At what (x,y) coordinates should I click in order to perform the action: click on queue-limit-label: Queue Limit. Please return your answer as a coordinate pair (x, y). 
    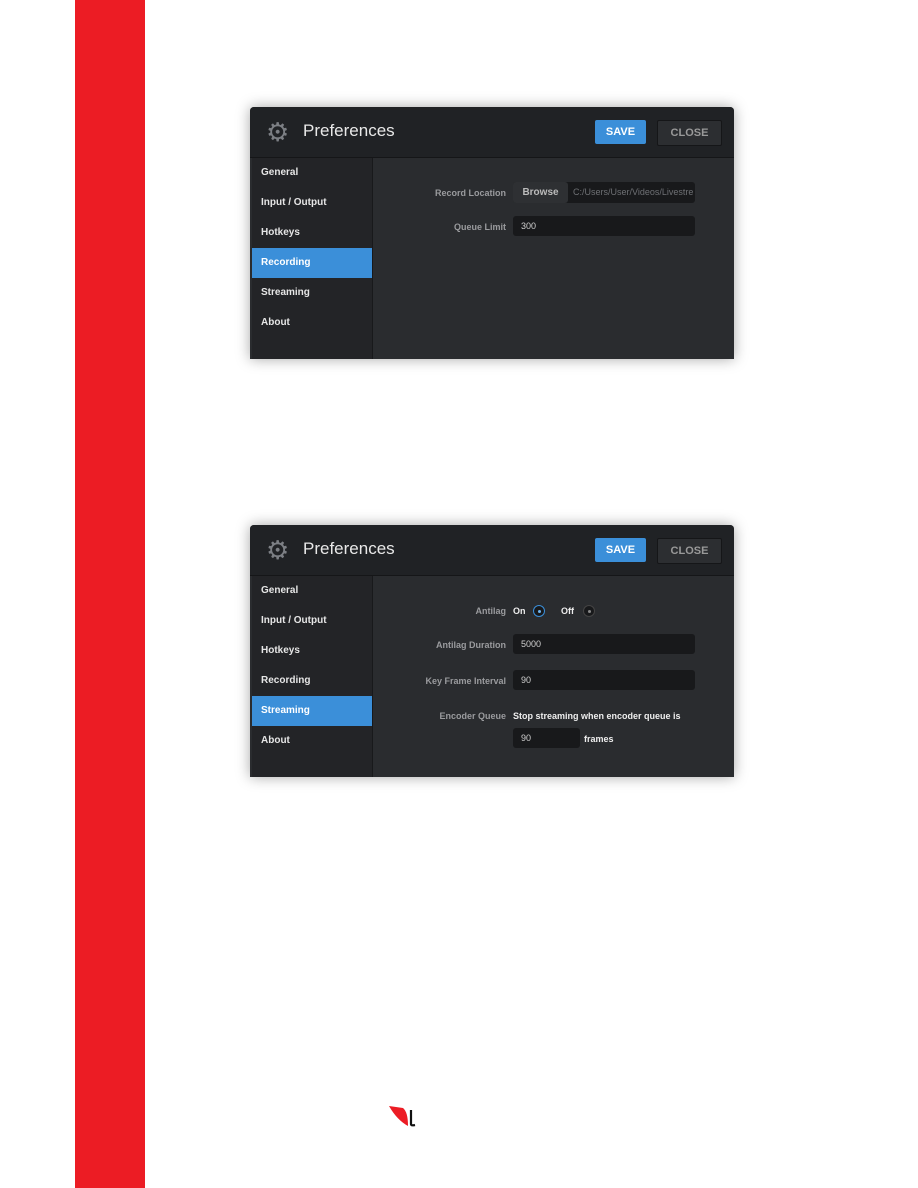
    Looking at the image, I should click on (479, 227).